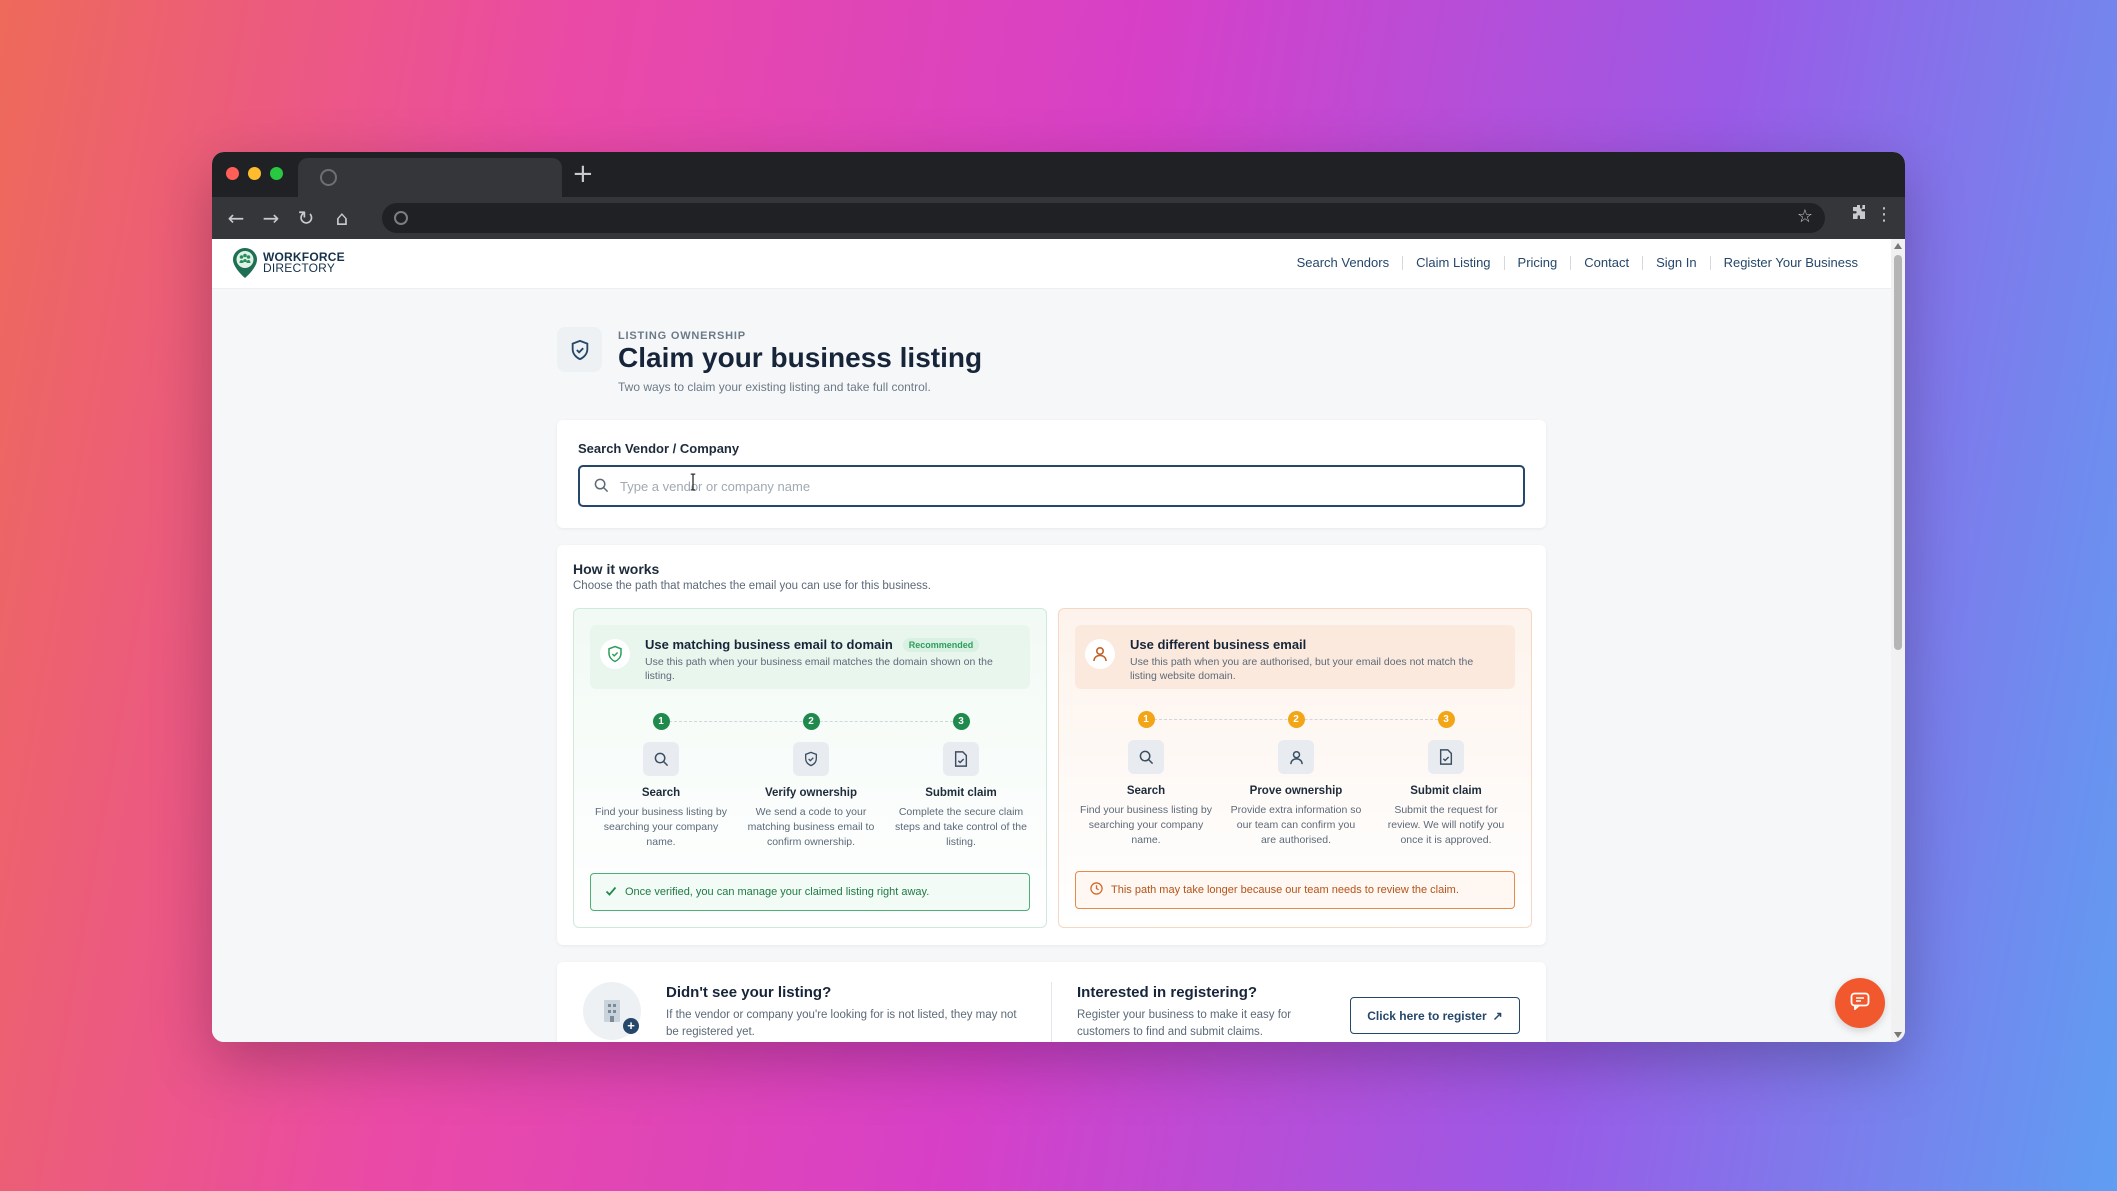  Describe the element at coordinates (1427, 1015) in the screenshot. I see `register-button-label: Click here to register` at that location.